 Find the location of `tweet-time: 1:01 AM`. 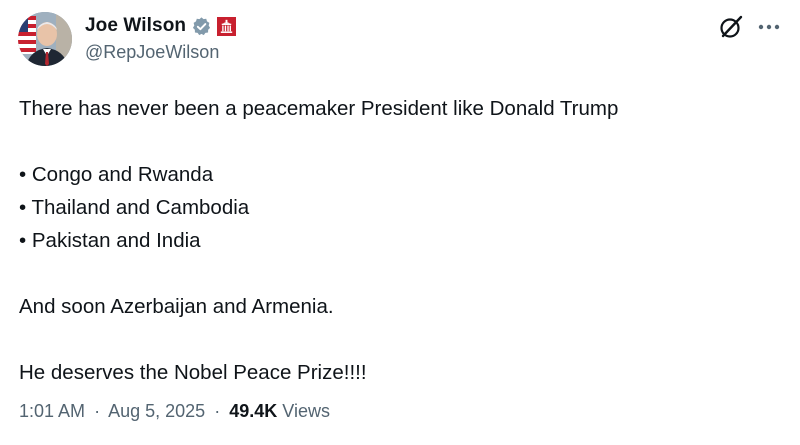

tweet-time: 1:01 AM is located at coordinates (52, 411).